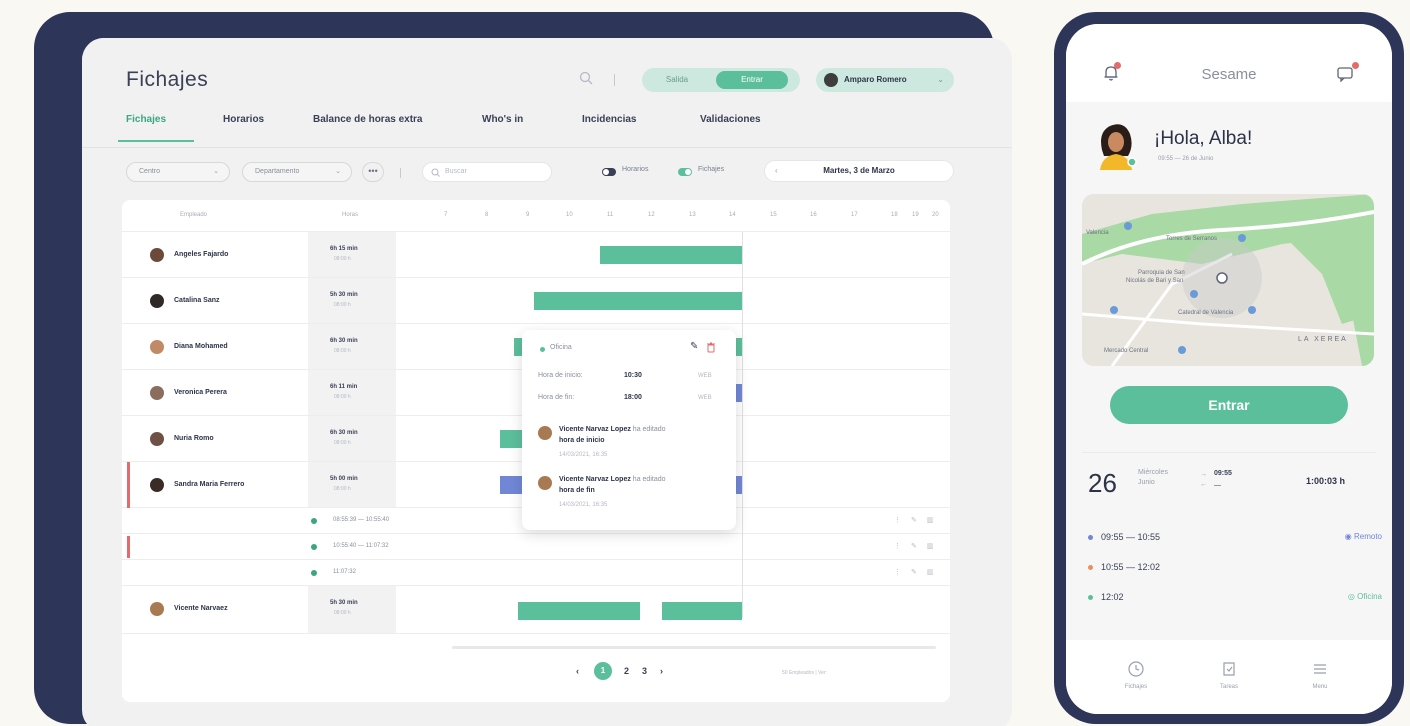  Describe the element at coordinates (677, 80) in the screenshot. I see `clock-out-option: Salida` at that location.